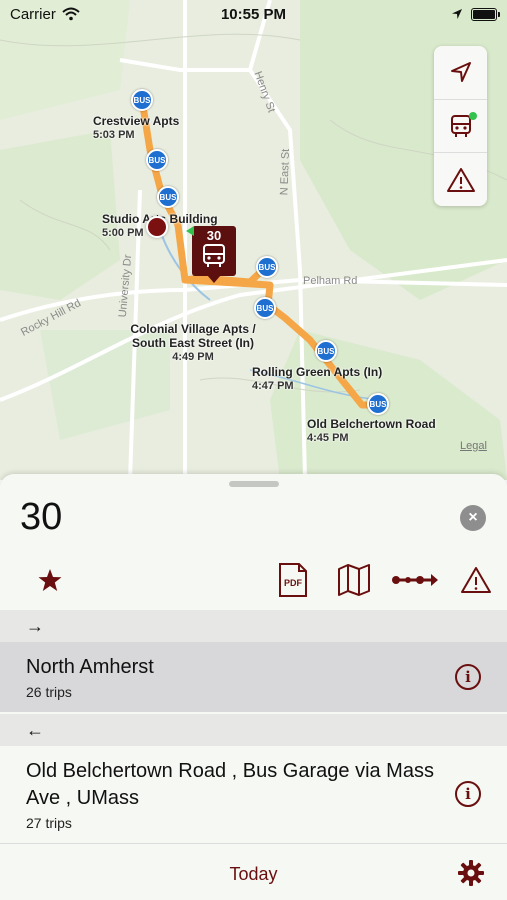 The width and height of the screenshot is (507, 900). I want to click on gear-icon, so click(471, 873).